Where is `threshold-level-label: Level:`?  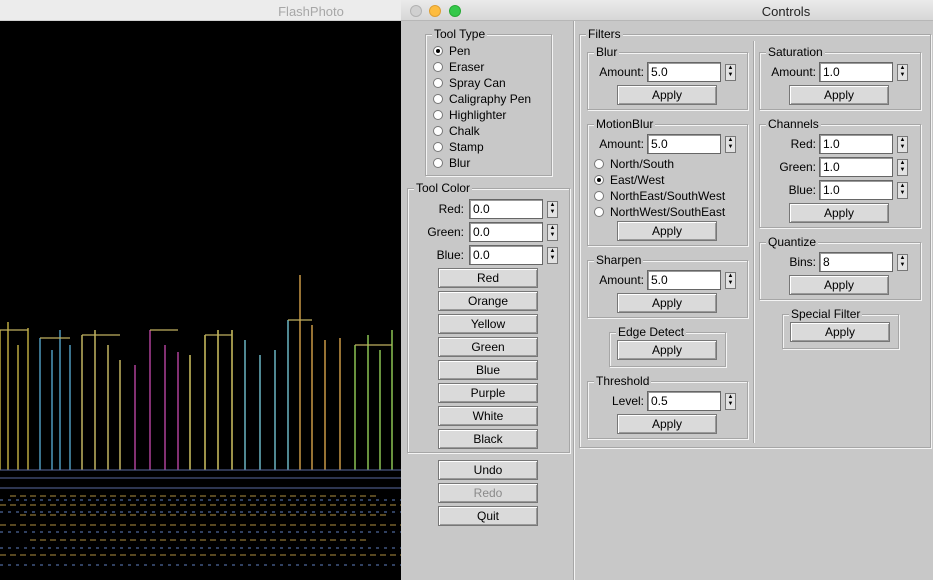 threshold-level-label: Level: is located at coordinates (627, 401).